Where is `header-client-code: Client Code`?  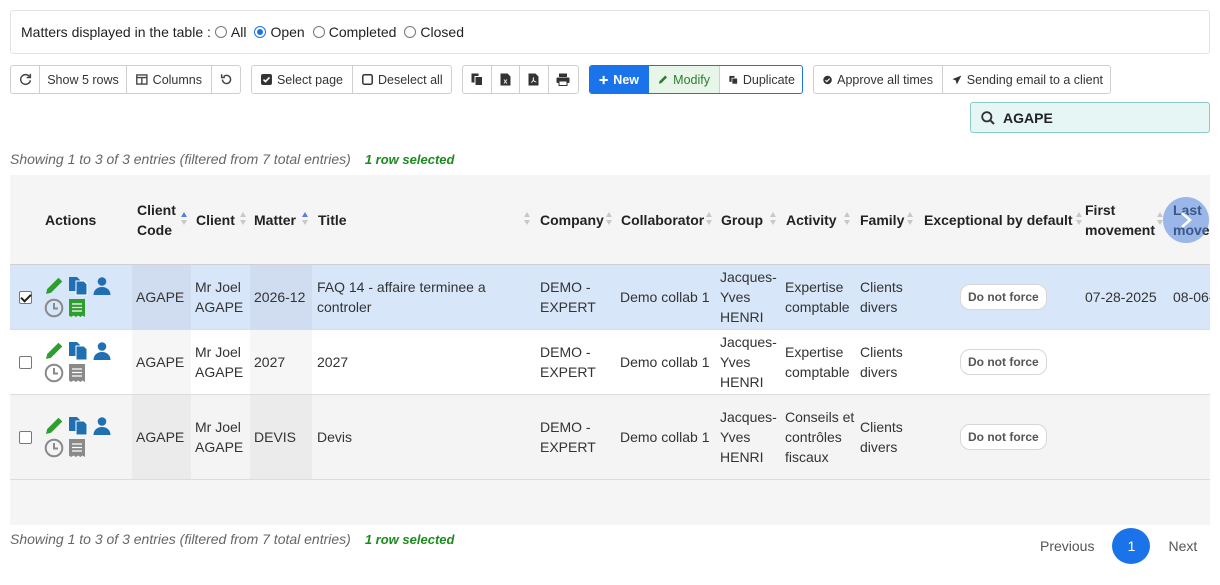
header-client-code: Client Code is located at coordinates (163, 220).